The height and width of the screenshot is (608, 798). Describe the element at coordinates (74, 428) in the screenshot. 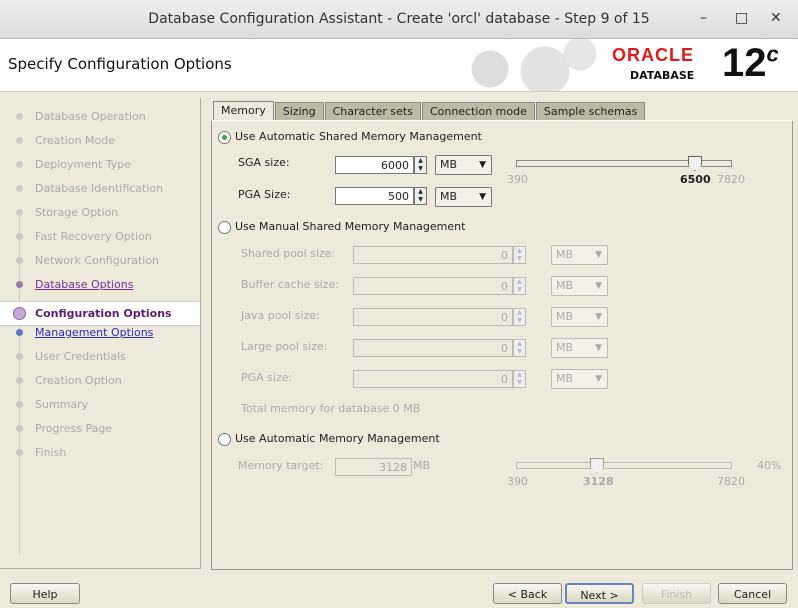

I see `step-item: Progress Page` at that location.